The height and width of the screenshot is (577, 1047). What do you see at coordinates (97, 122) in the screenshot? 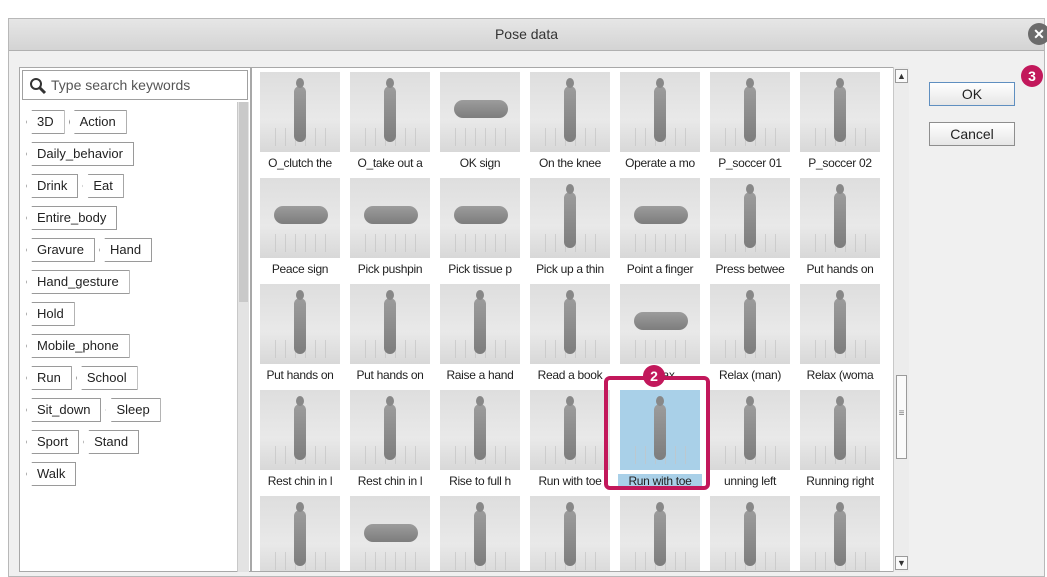
I see `tag-action: Action` at bounding box center [97, 122].